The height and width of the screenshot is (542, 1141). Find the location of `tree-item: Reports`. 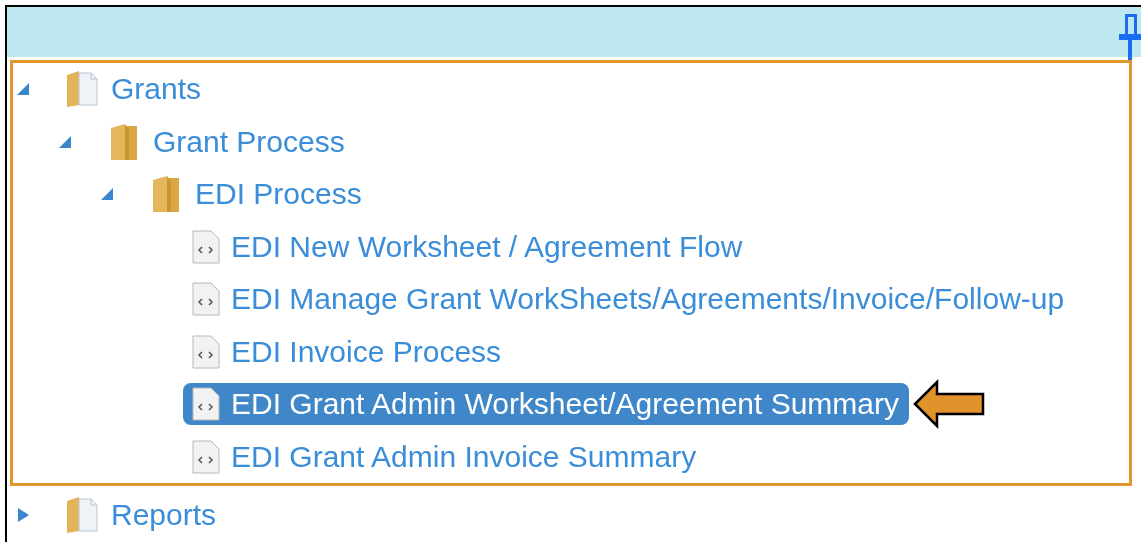

tree-item: Reports is located at coordinates (142, 515).